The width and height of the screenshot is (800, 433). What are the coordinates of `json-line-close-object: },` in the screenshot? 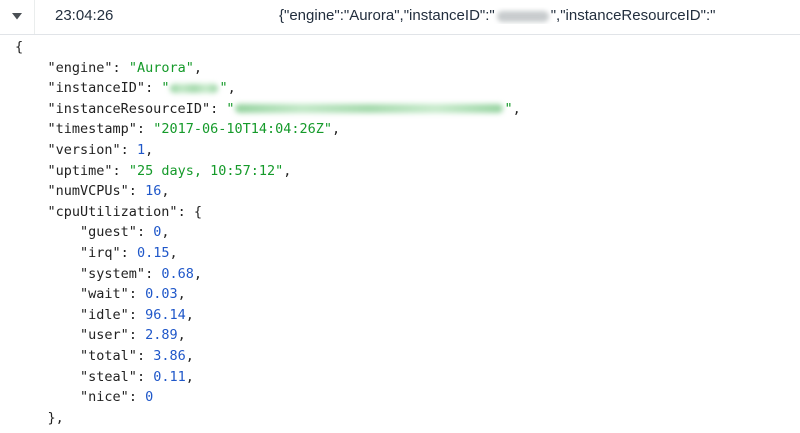 It's located at (268, 418).